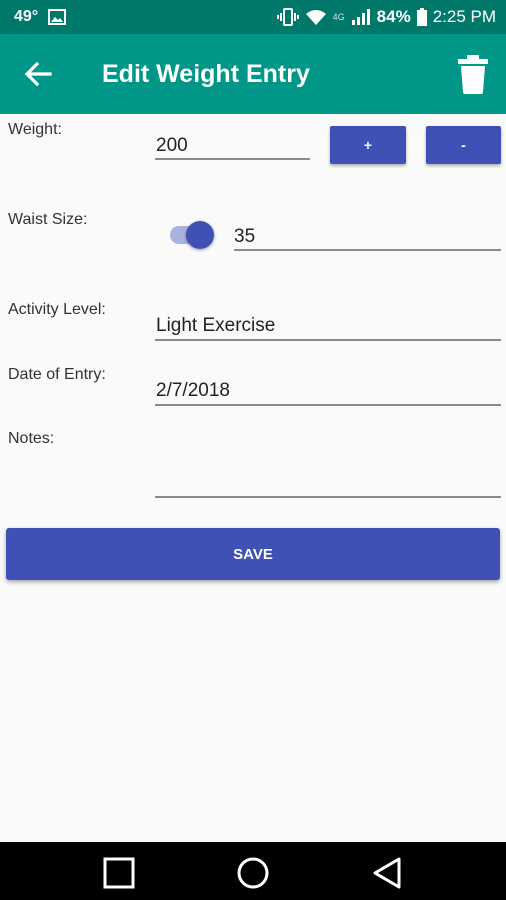 The image size is (506, 900). Describe the element at coordinates (326, 482) in the screenshot. I see `notes-input` at that location.